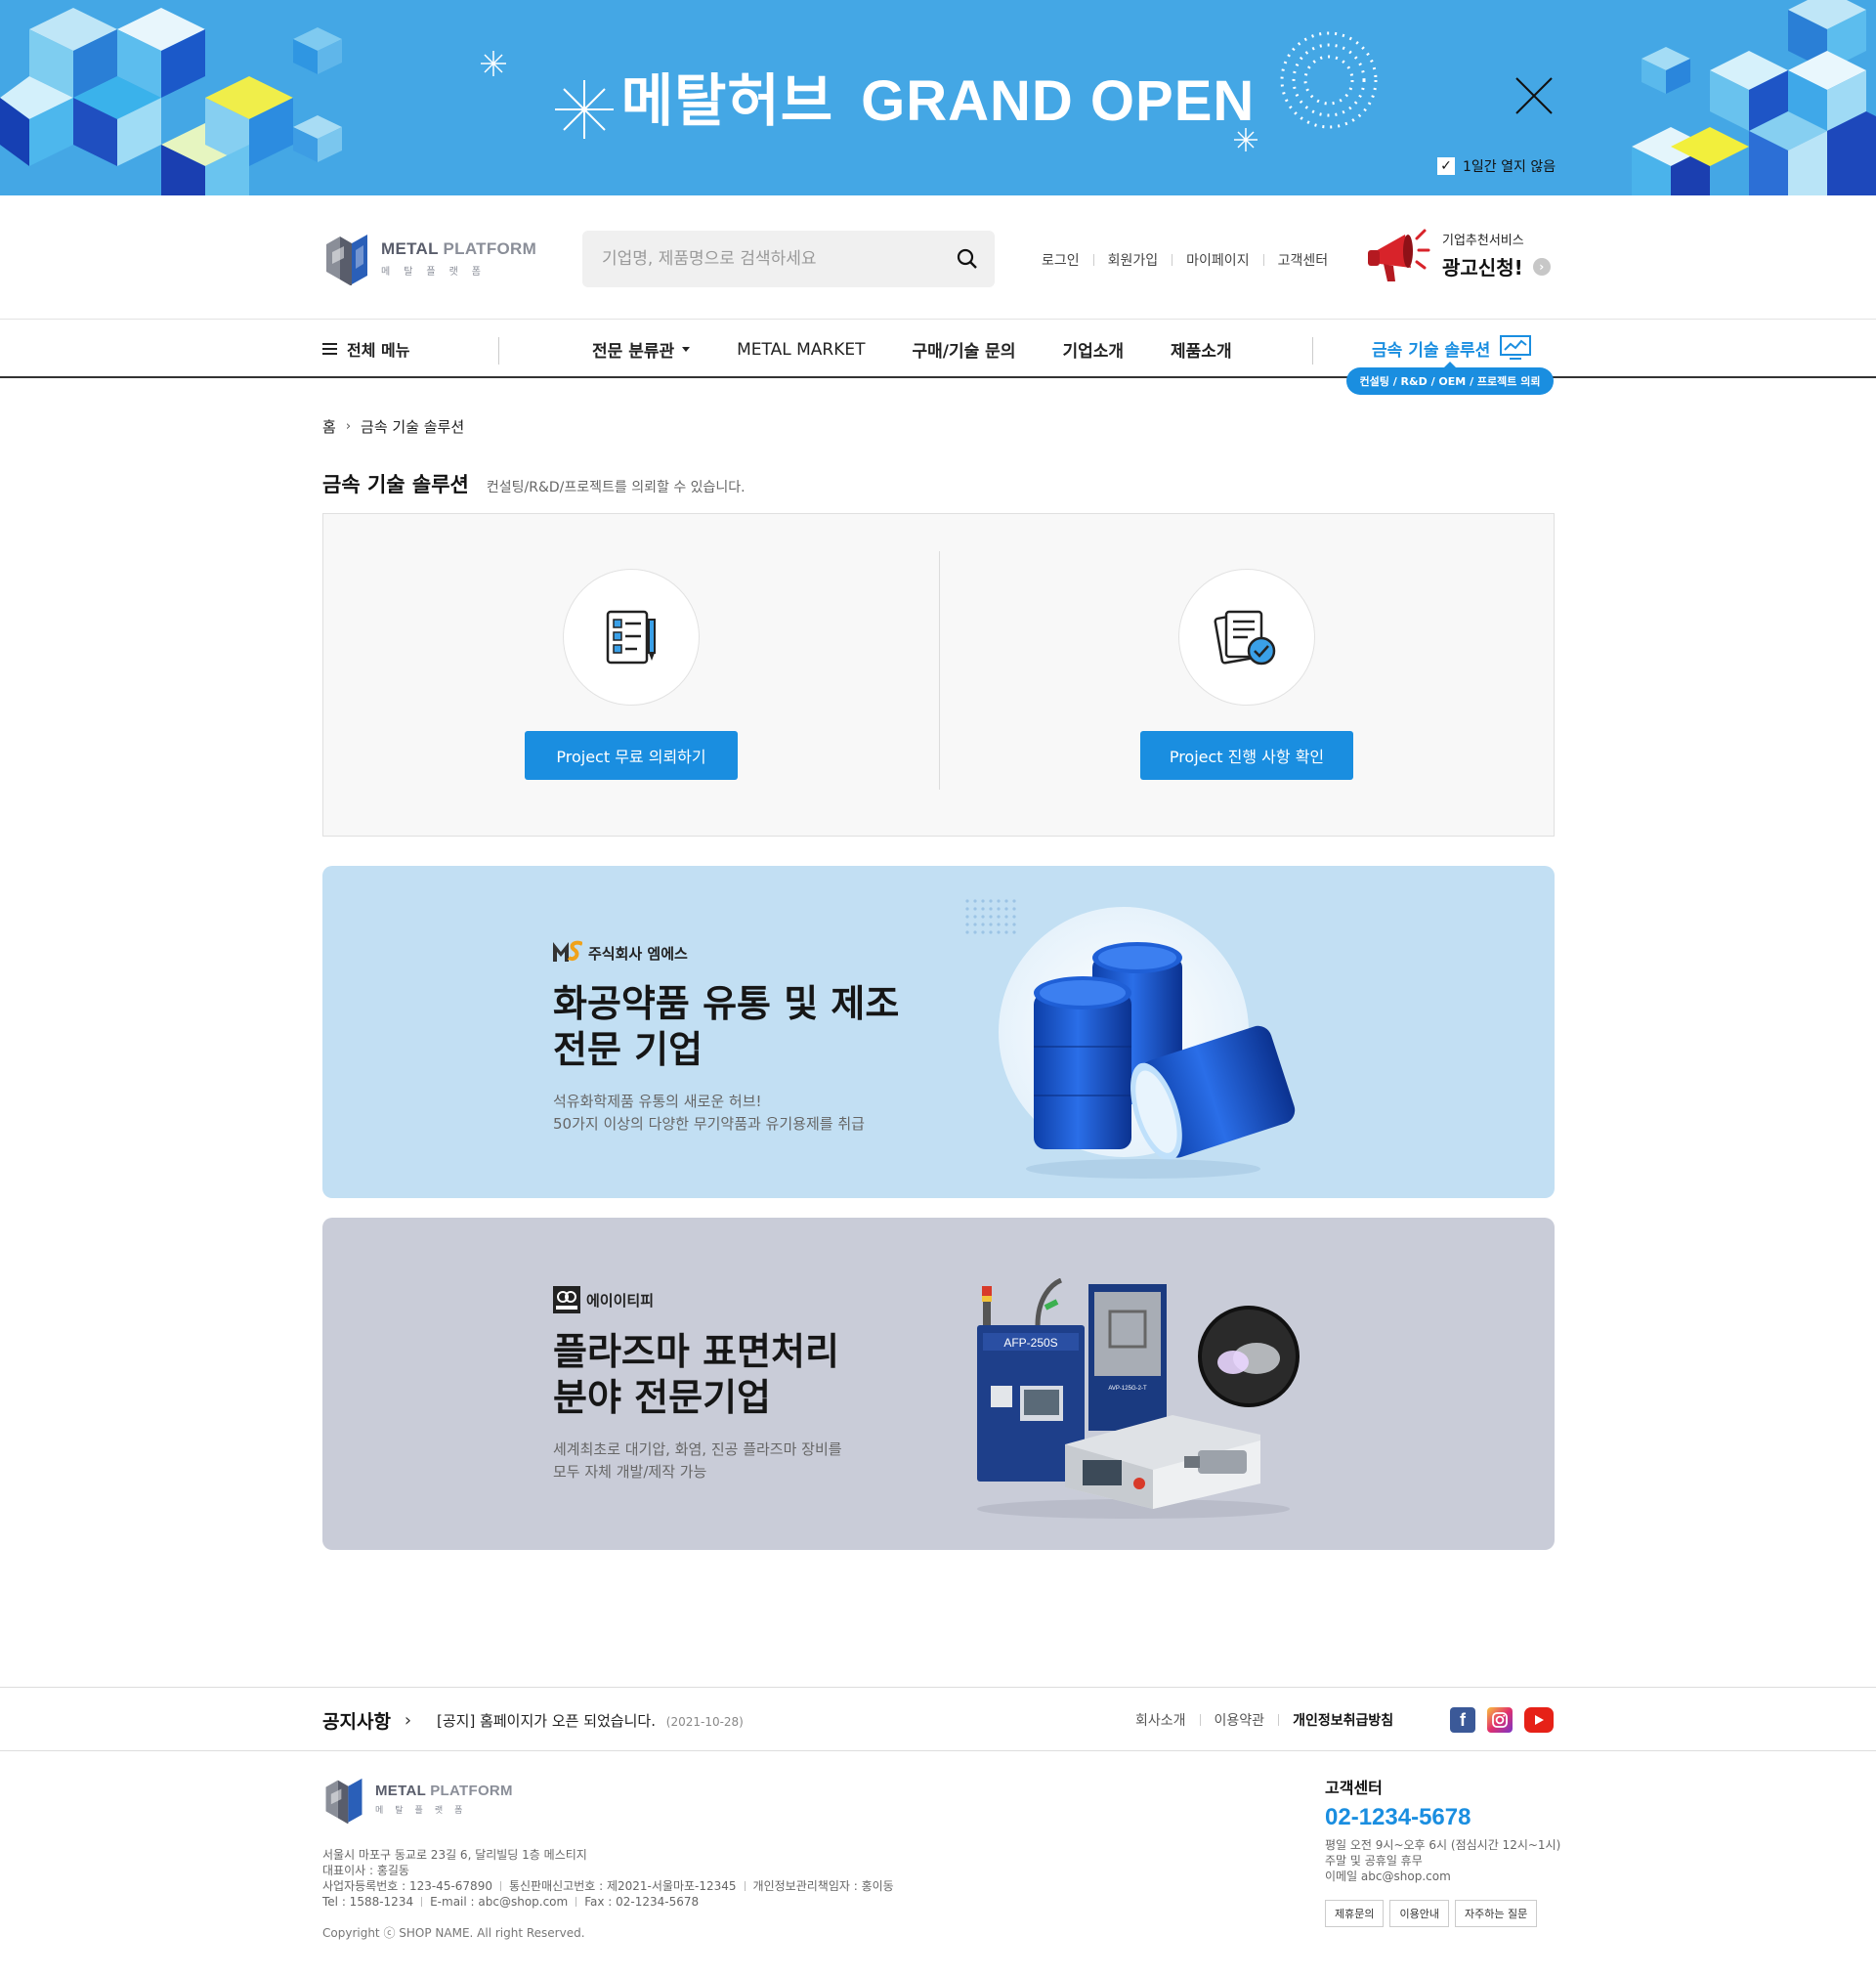 Image resolution: width=1876 pixels, height=1977 pixels. Describe the element at coordinates (1127, 1389) in the screenshot. I see `equipment-label-avp: AVP-125G-2-T` at that location.